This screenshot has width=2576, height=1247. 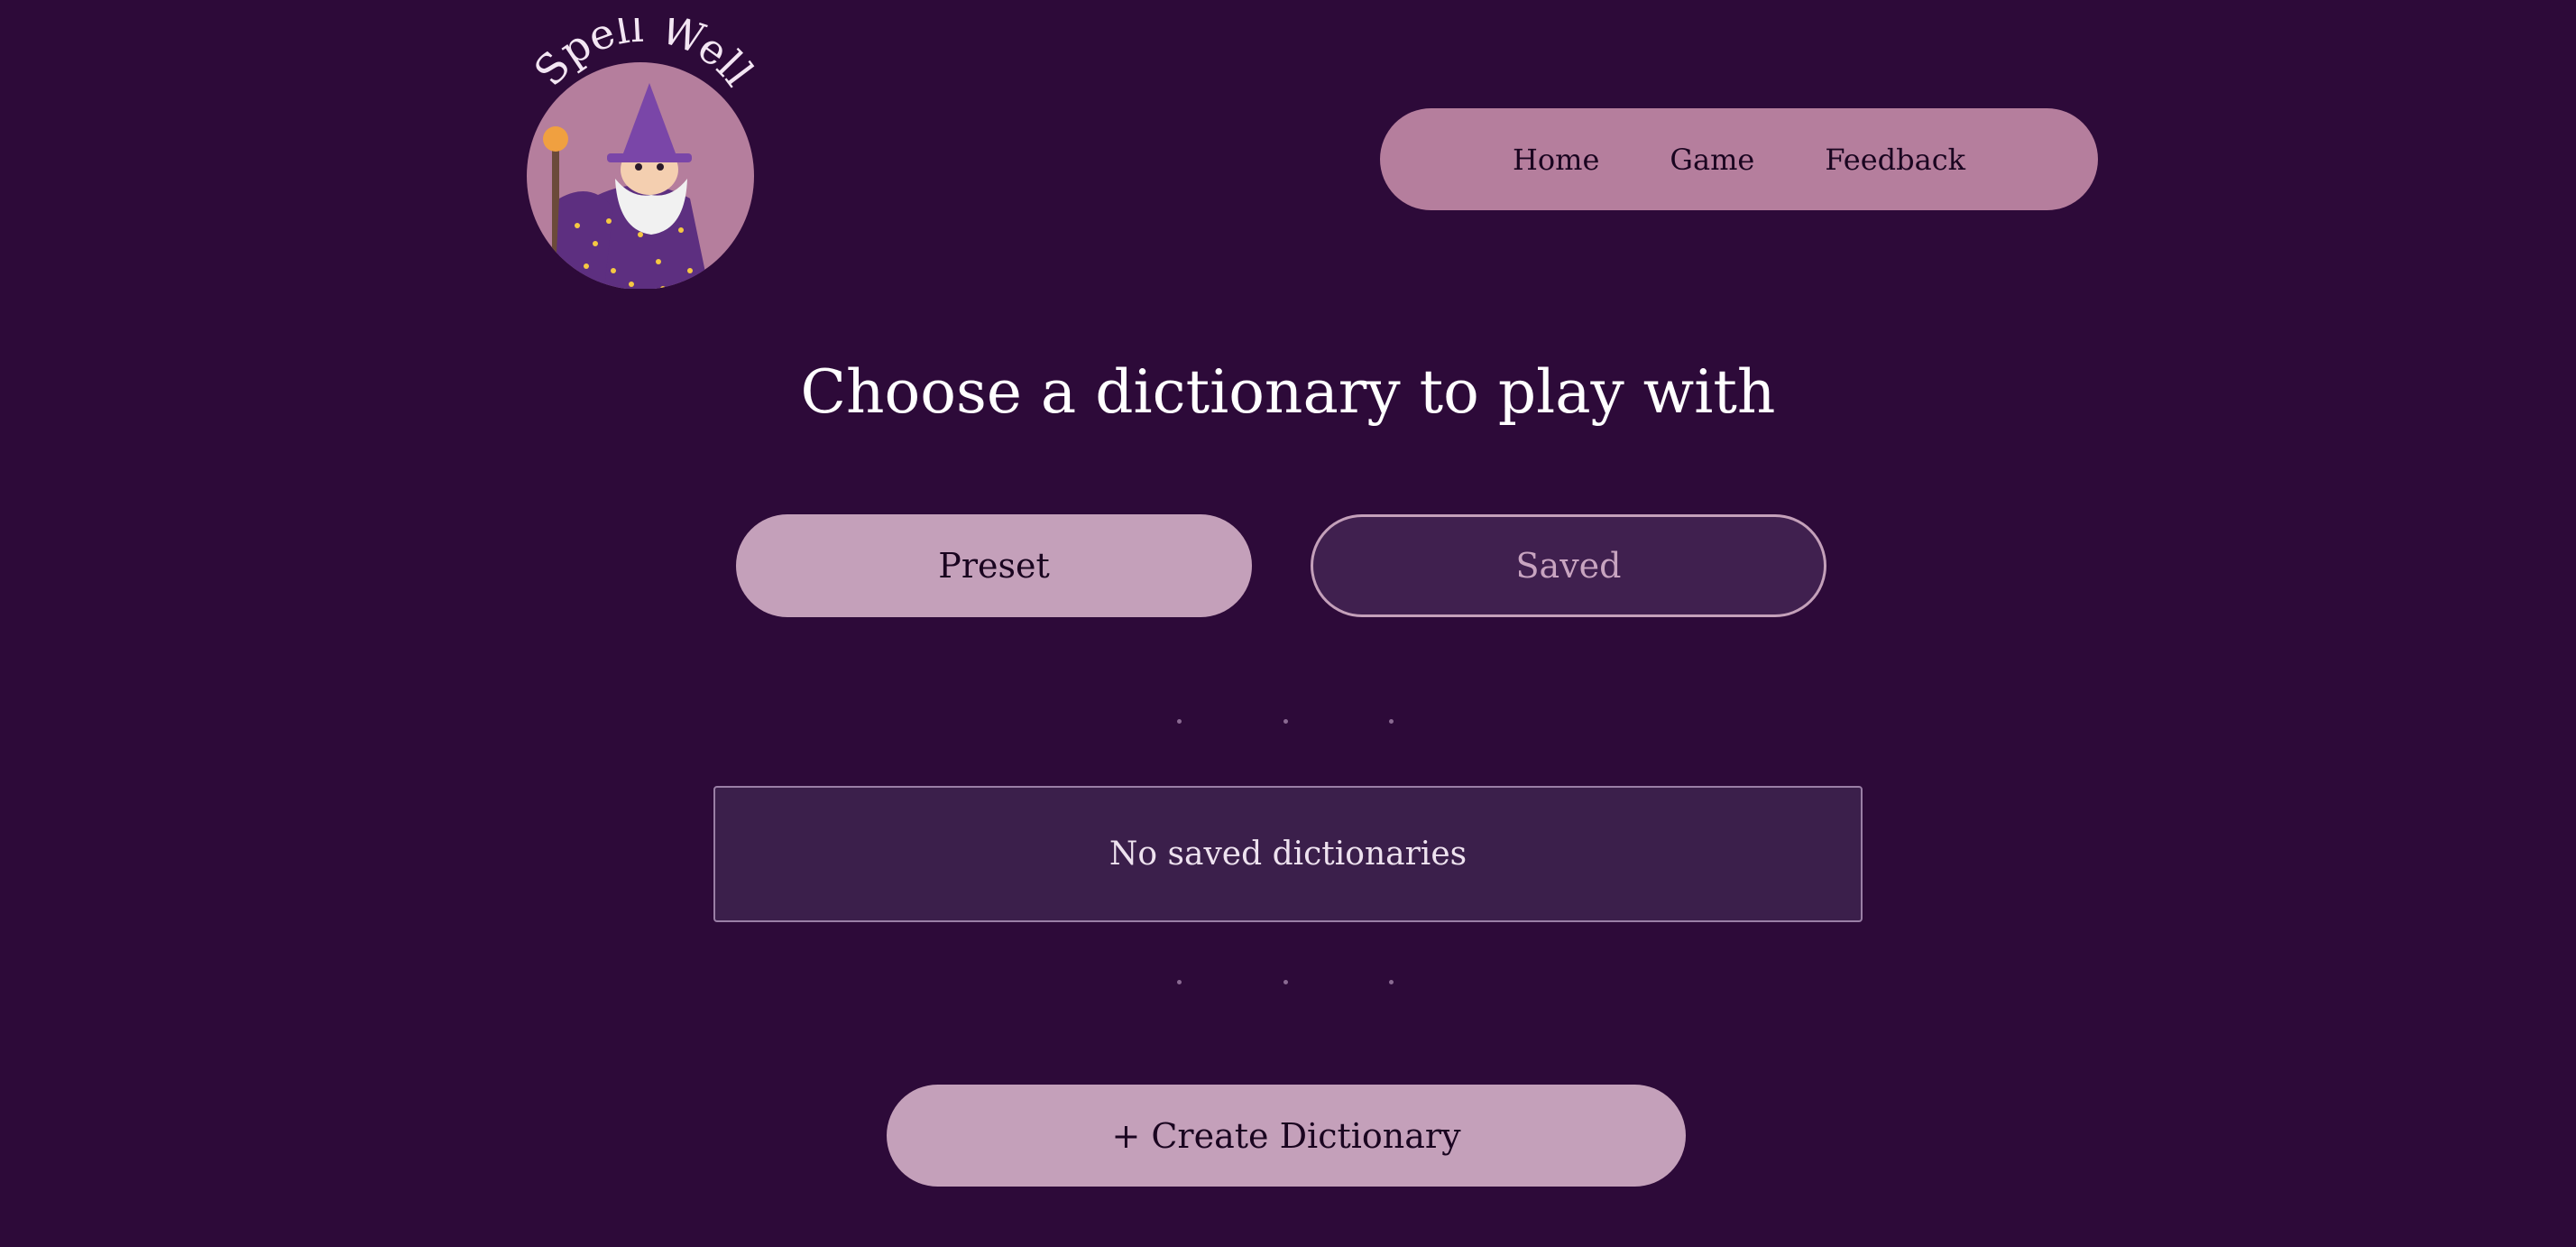 I want to click on dots-divider-bottom, so click(x=1285, y=982).